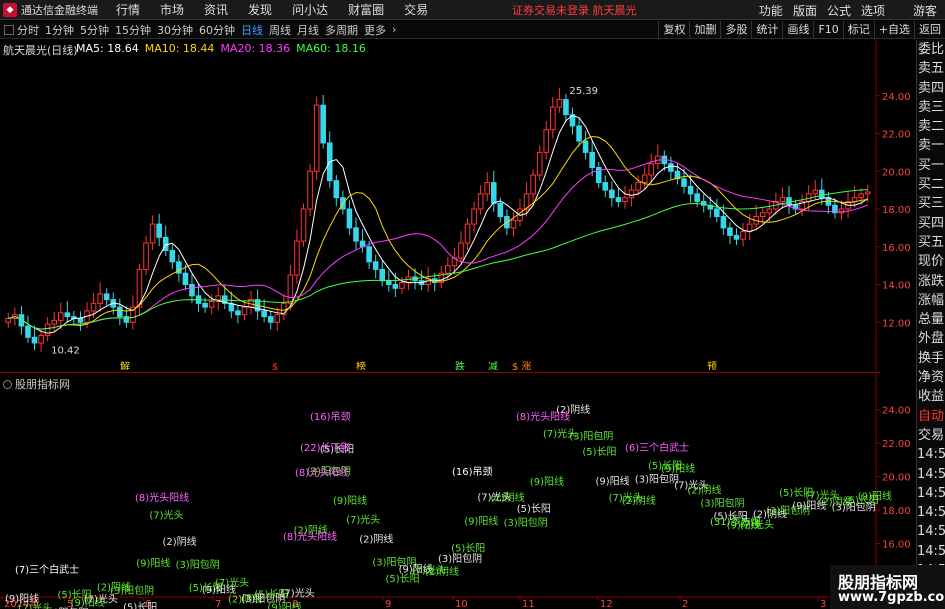 The width and height of the screenshot is (945, 609). What do you see at coordinates (280, 30) in the screenshot?
I see `period-weekly: 周线` at bounding box center [280, 30].